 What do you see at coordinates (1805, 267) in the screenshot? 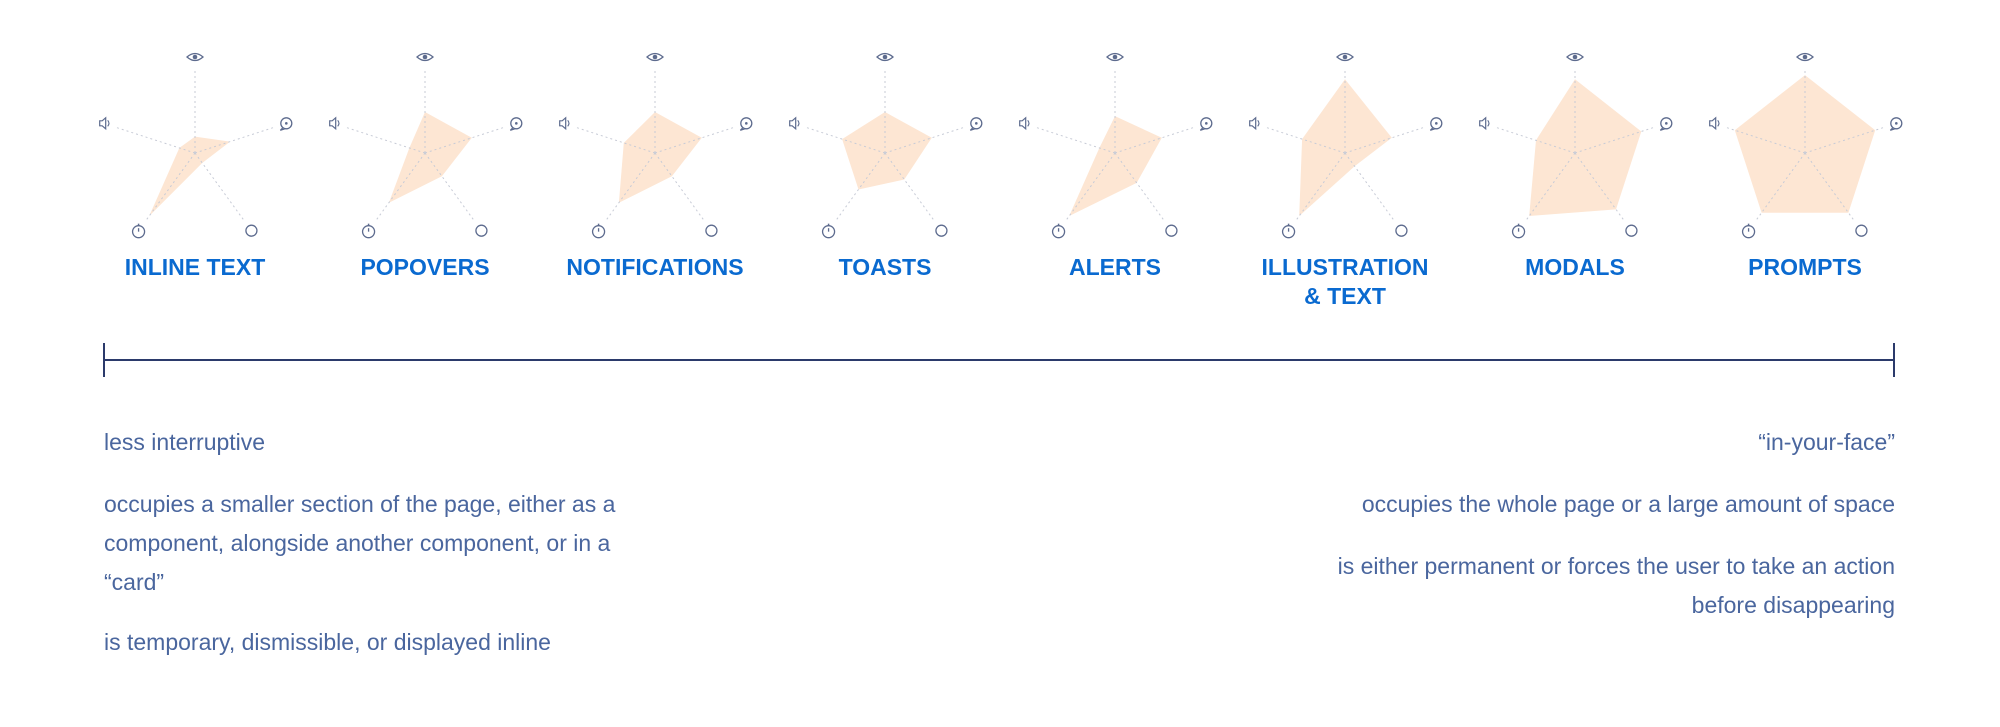
I see `chart-label: PROMPTS` at bounding box center [1805, 267].